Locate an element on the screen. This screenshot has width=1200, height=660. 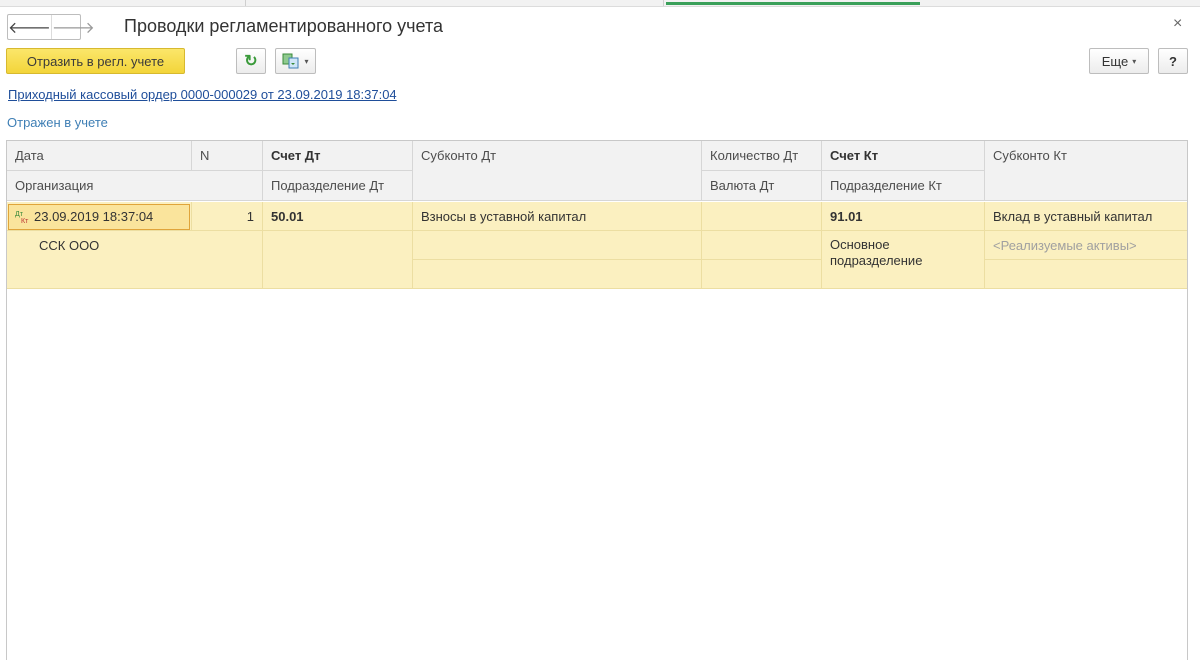
document-structure-button: ▾ is located at coordinates (295, 61).